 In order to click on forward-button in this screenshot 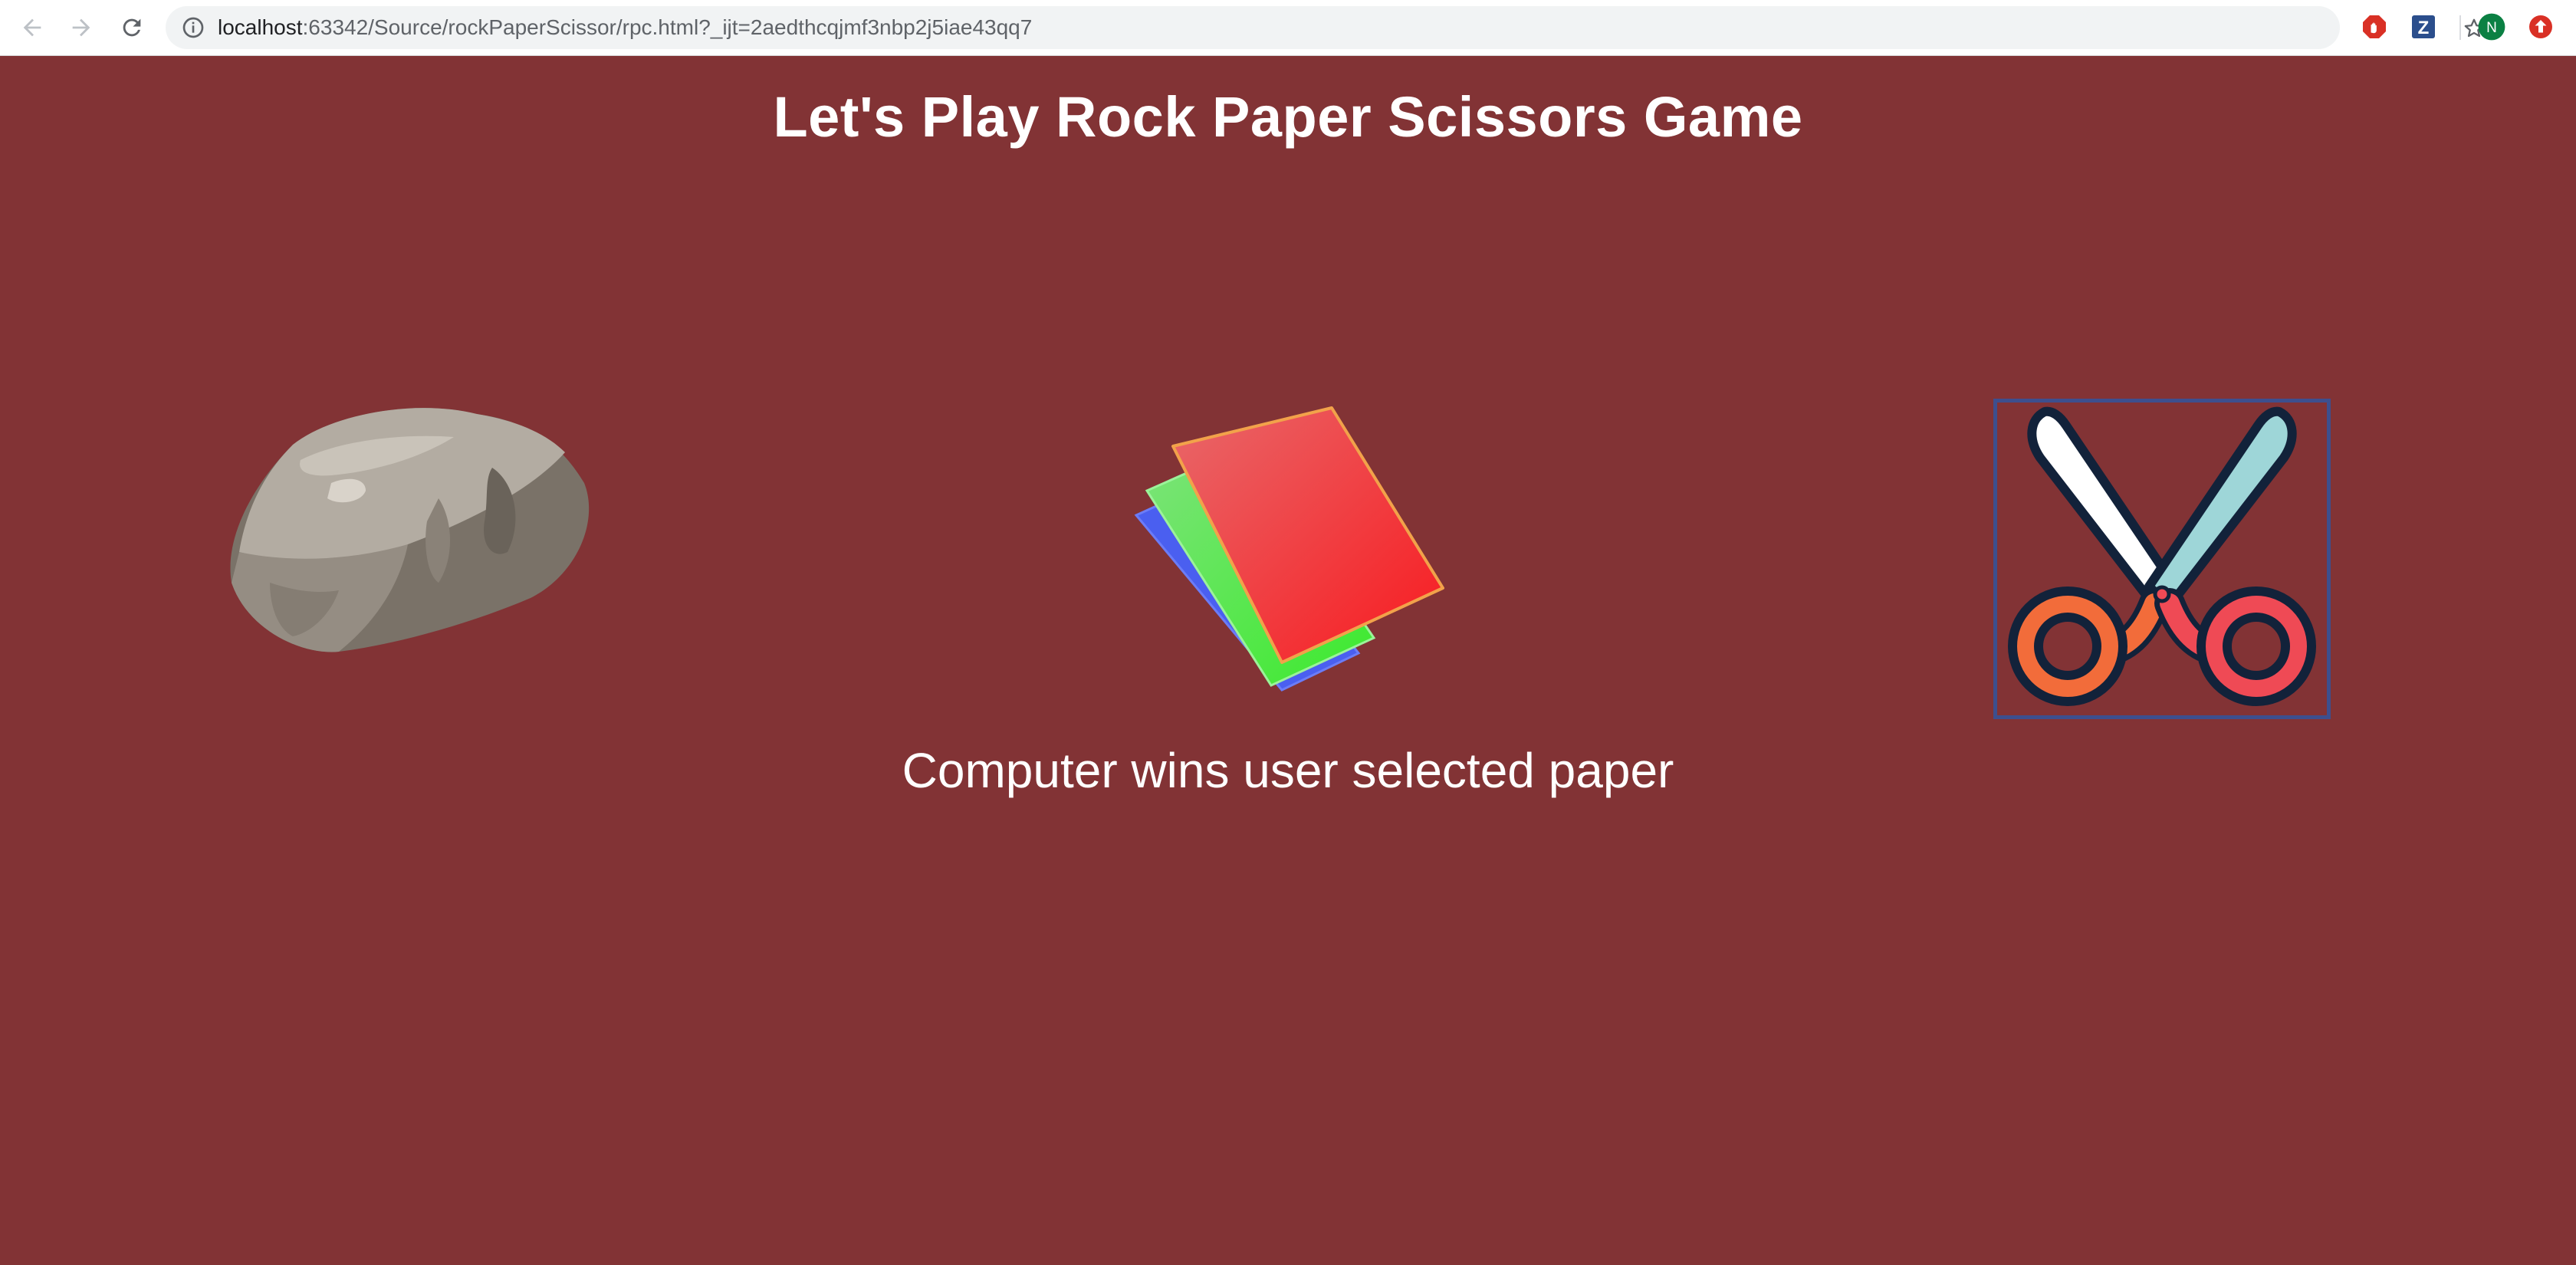, I will do `click(81, 28)`.